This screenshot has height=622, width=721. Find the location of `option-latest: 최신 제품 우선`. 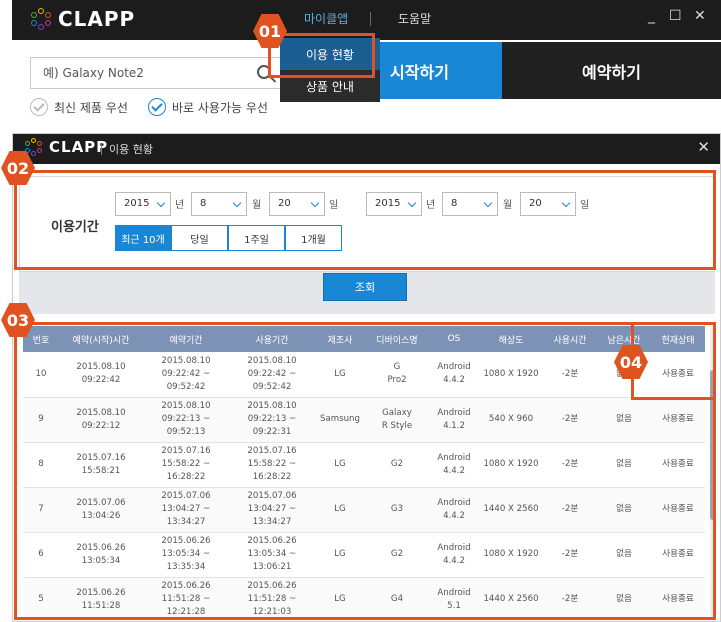

option-latest: 최신 제품 우선 is located at coordinates (79, 107).